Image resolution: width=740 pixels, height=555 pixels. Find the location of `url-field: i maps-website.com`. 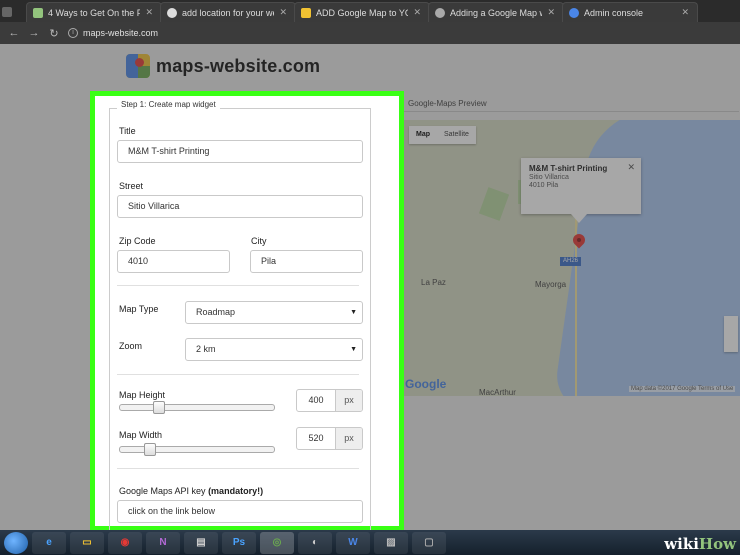

url-field: i maps-website.com is located at coordinates (113, 33).